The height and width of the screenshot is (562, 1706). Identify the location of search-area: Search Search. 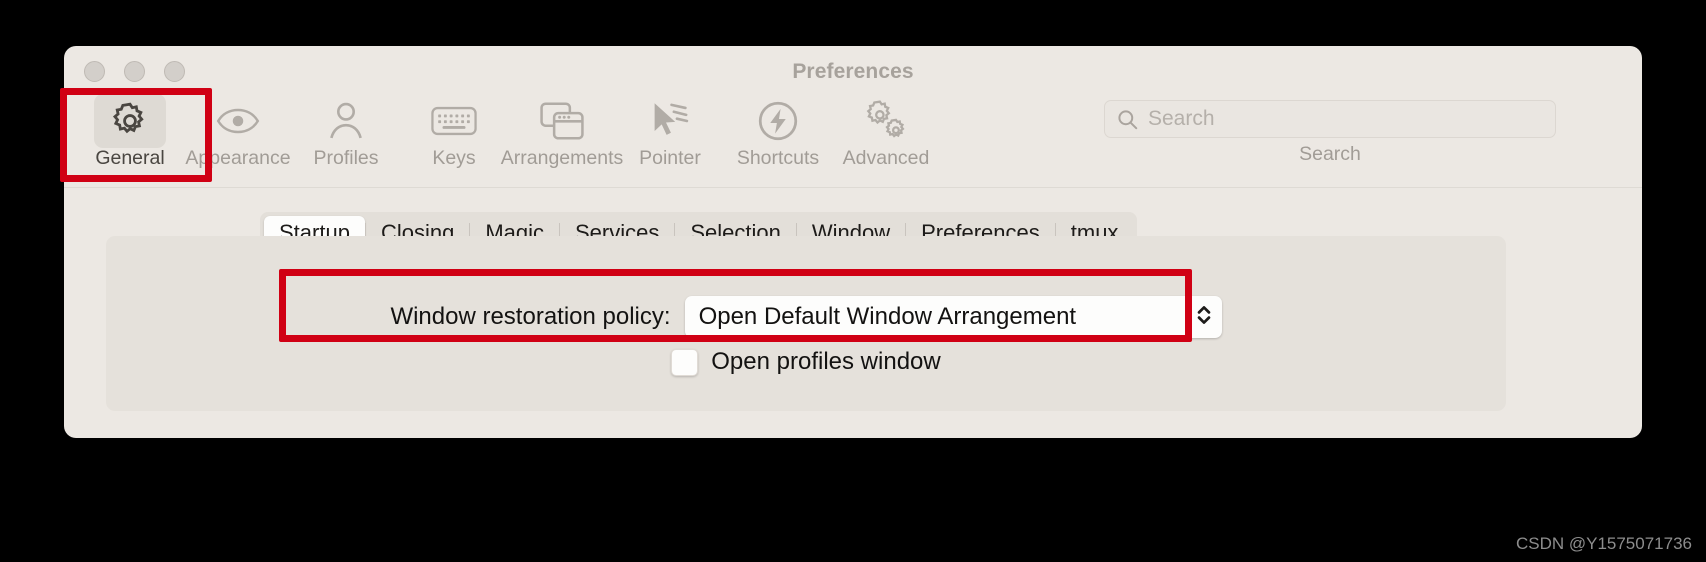
(1330, 133).